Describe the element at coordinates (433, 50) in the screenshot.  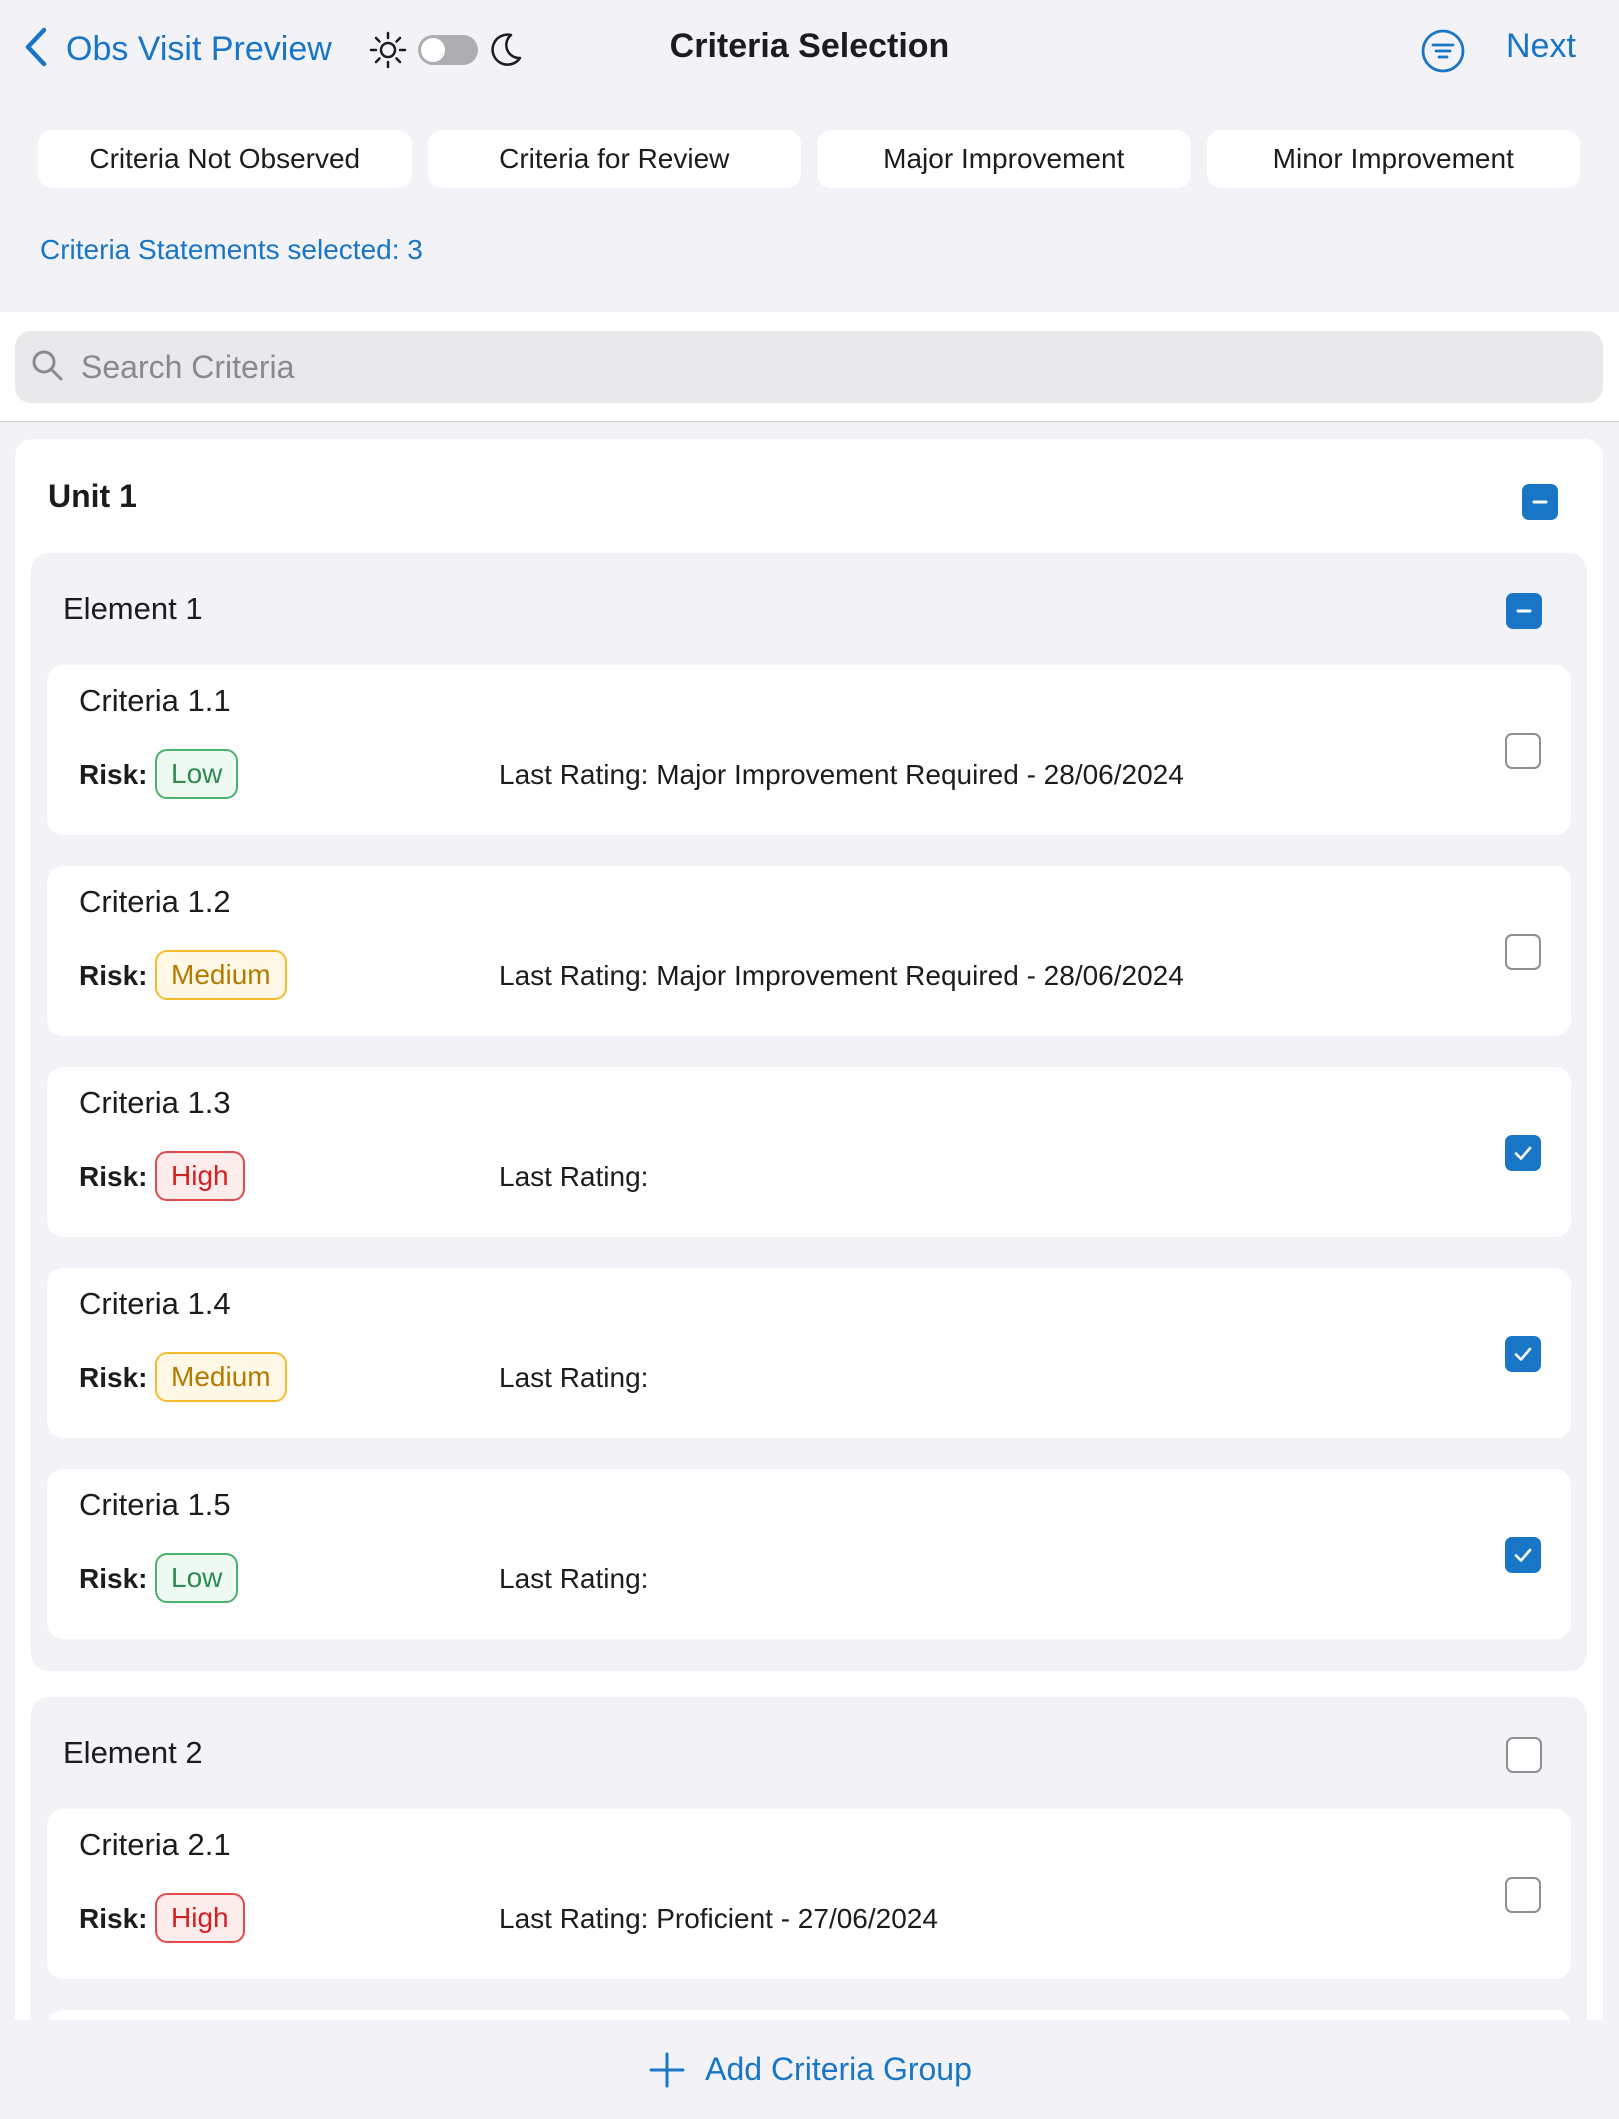
I see `switch-knob` at that location.